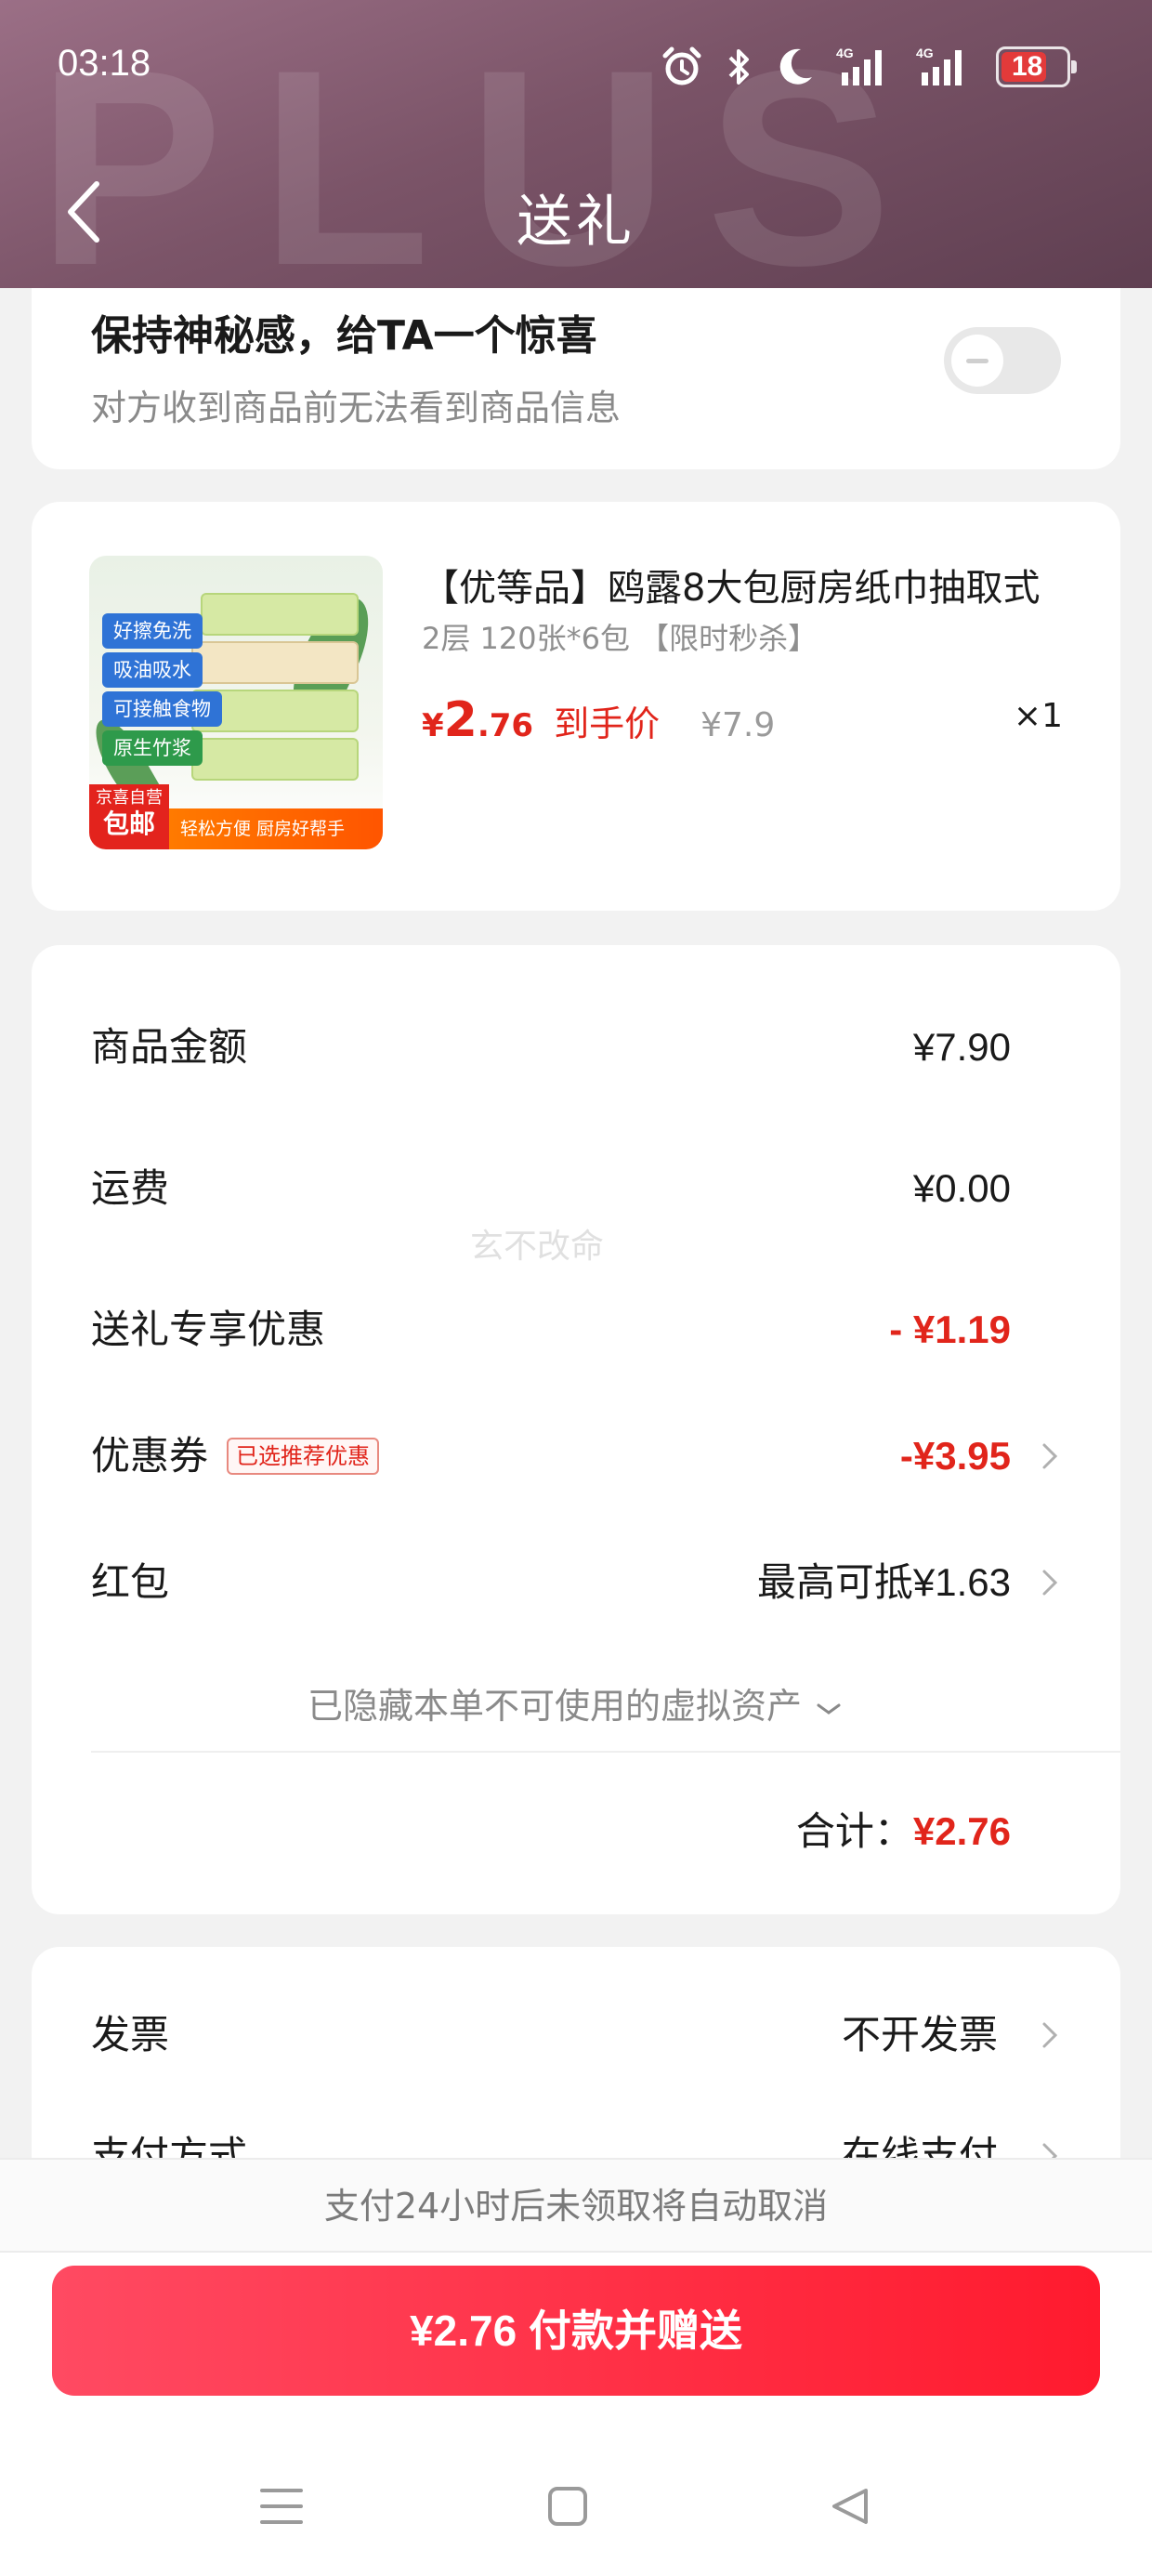 The height and width of the screenshot is (2576, 1152). I want to click on pay-and-gift-button: ¥2.76 付款并赠送, so click(576, 2331).